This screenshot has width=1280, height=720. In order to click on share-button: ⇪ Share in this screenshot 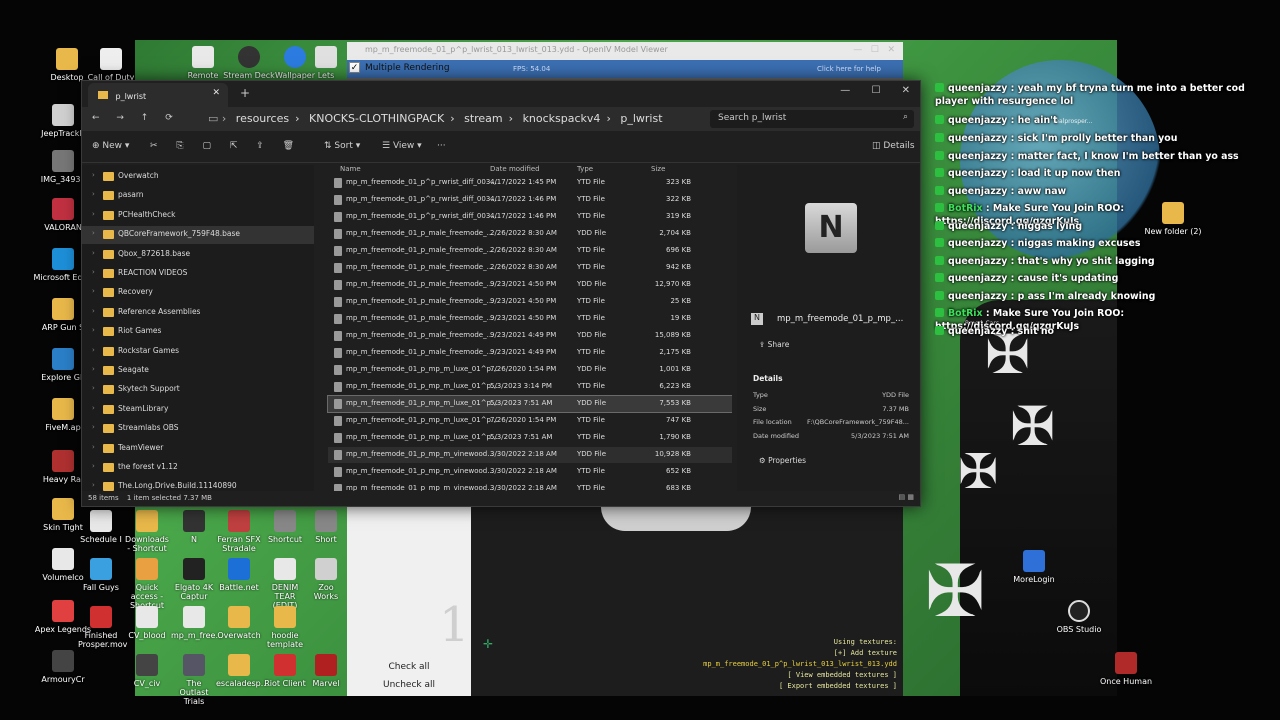, I will do `click(774, 344)`.